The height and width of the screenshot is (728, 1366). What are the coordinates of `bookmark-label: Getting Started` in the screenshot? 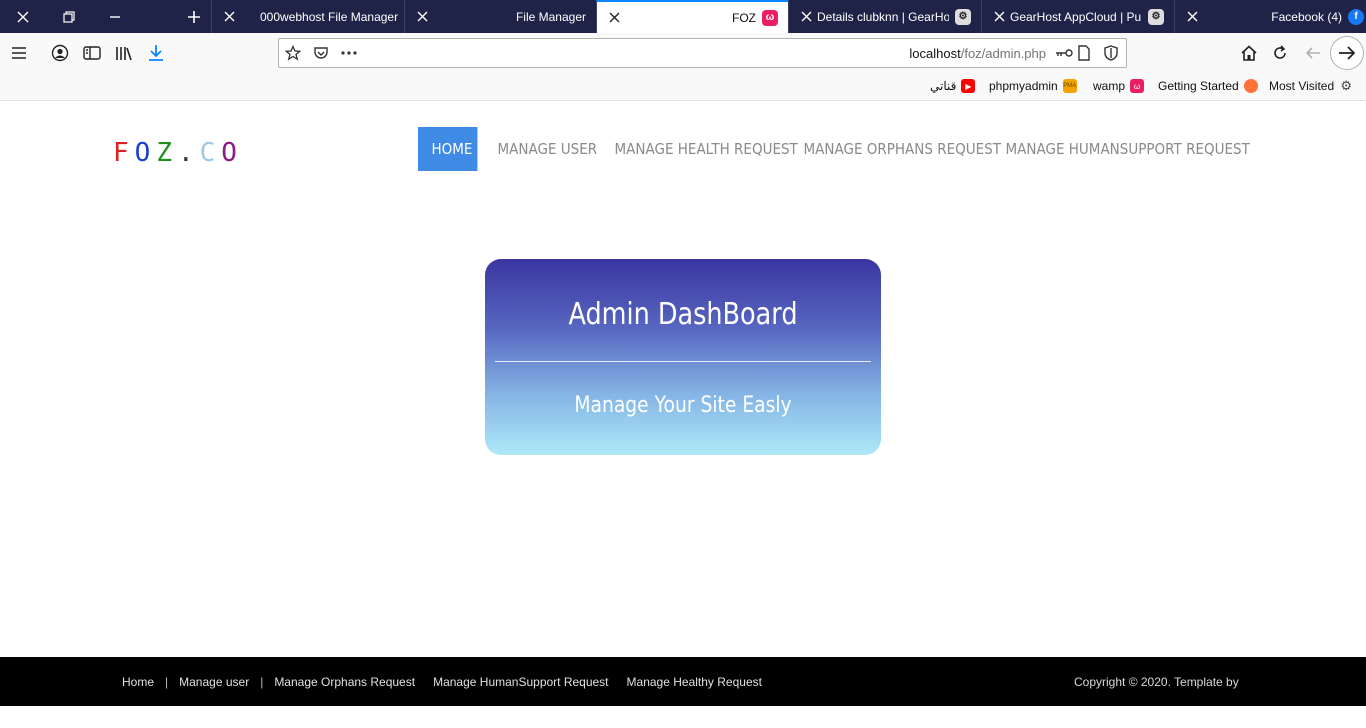 It's located at (1198, 86).